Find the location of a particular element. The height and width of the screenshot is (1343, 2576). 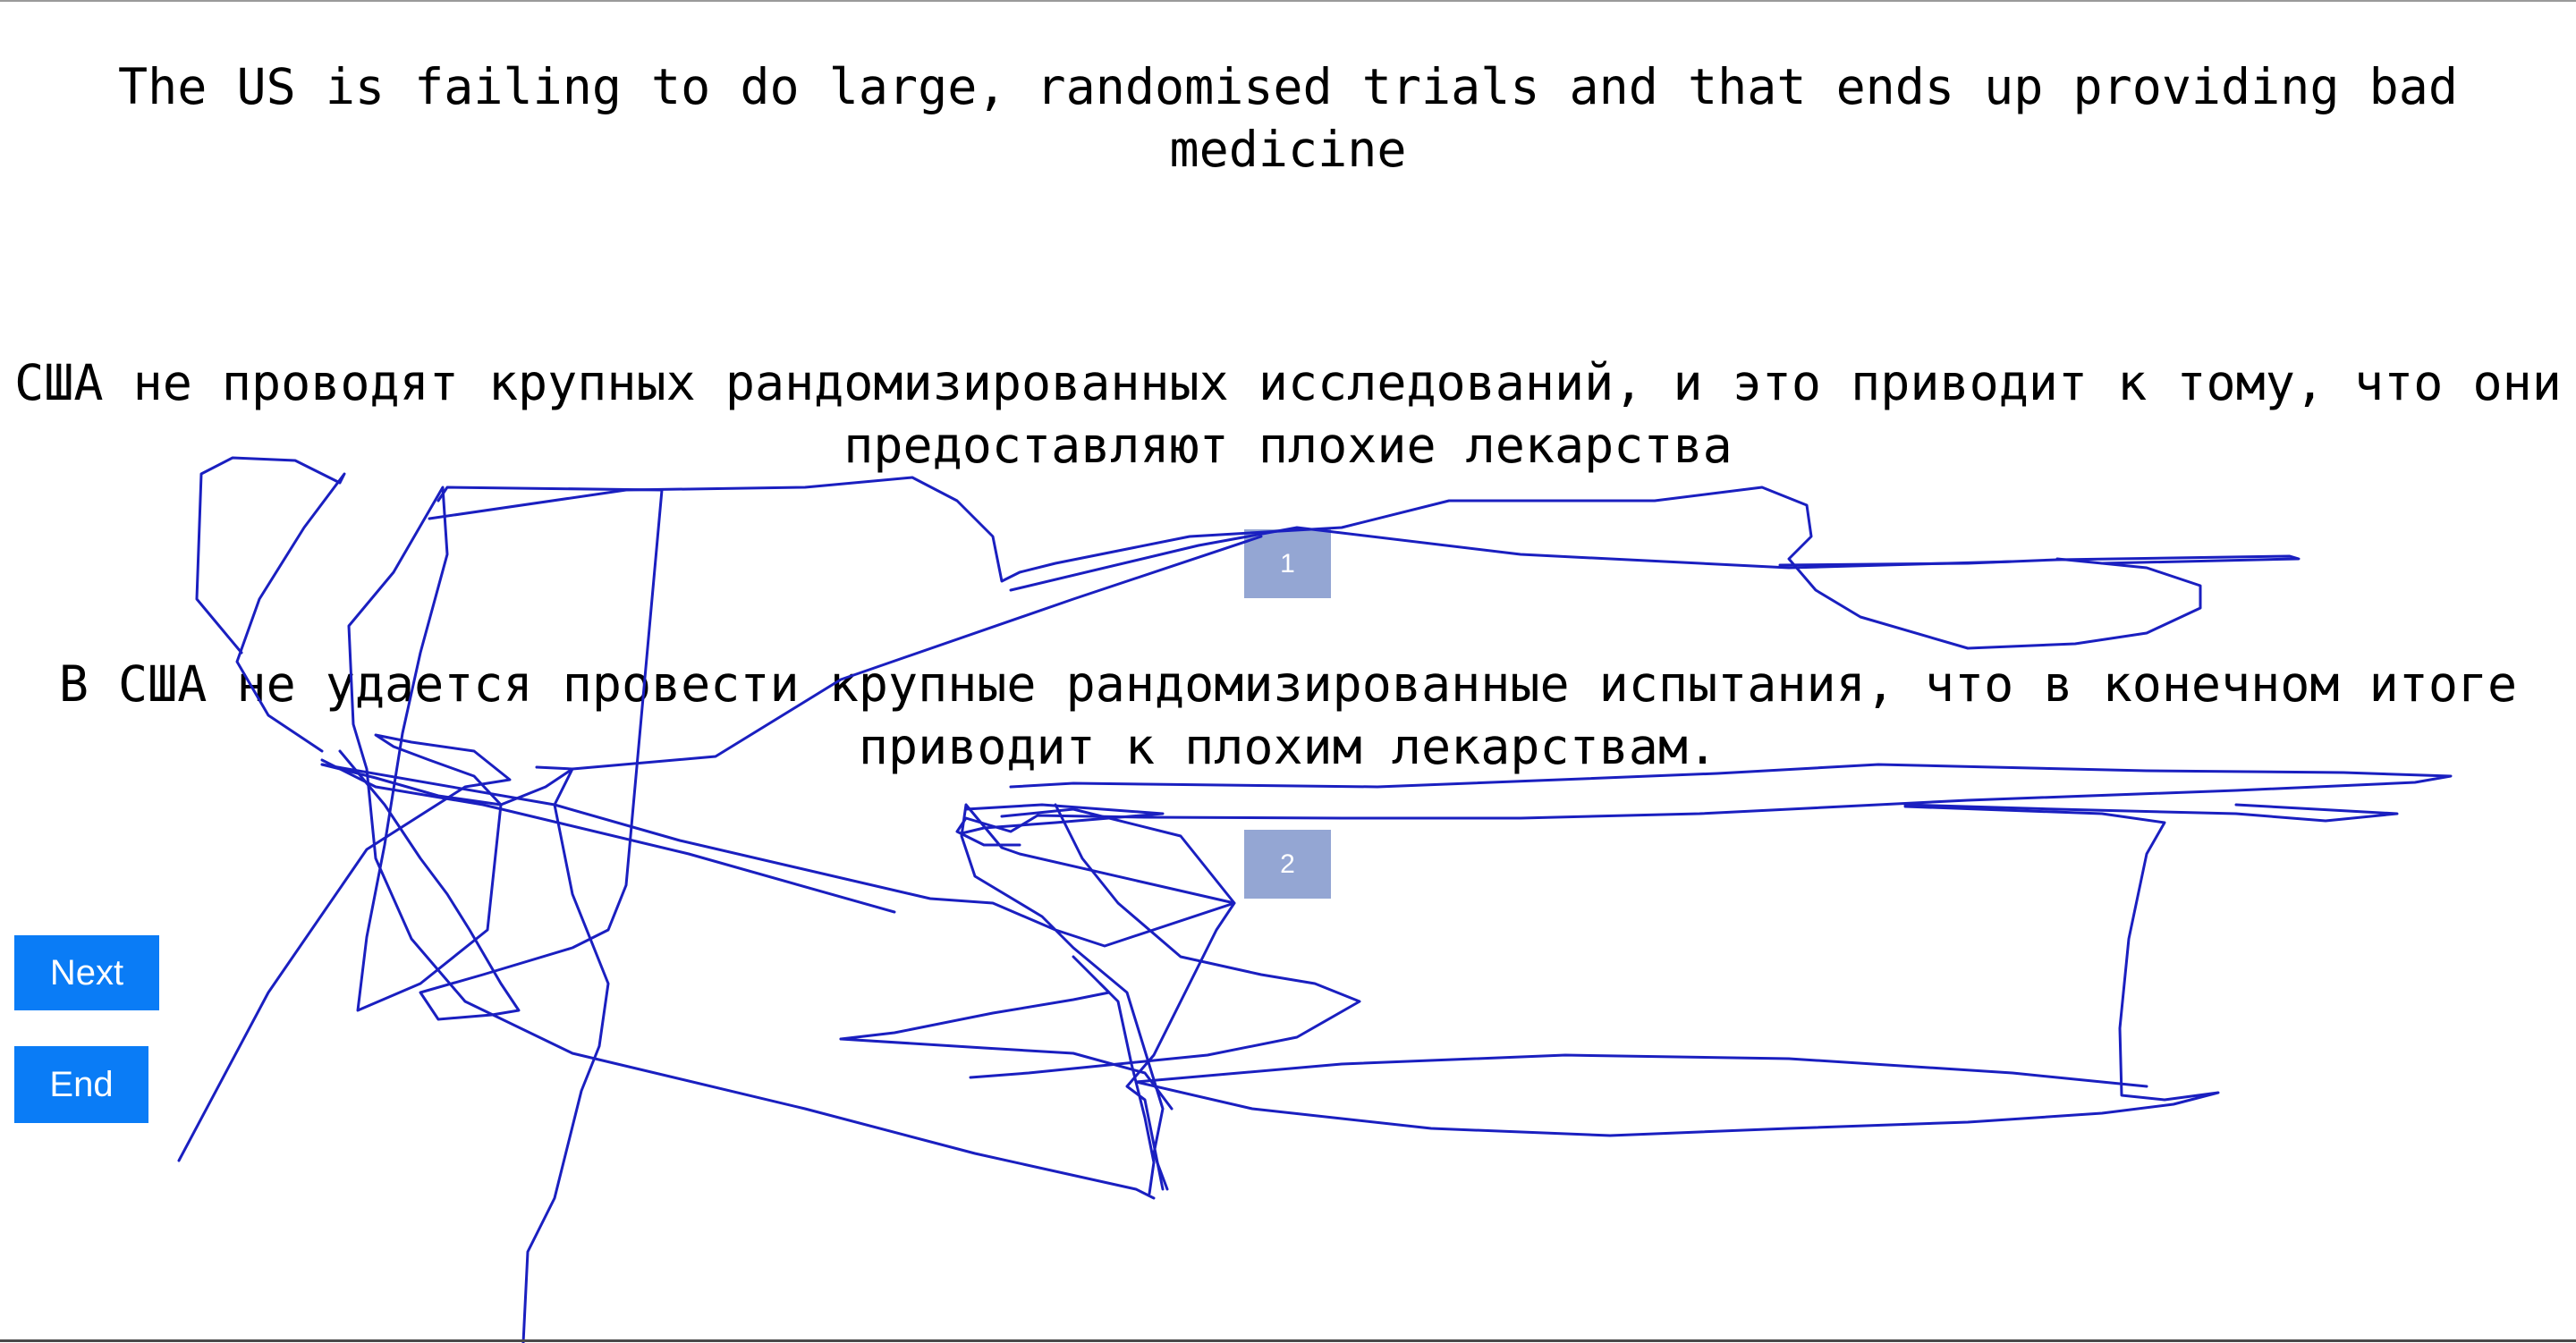

end-button: End is located at coordinates (81, 1085).